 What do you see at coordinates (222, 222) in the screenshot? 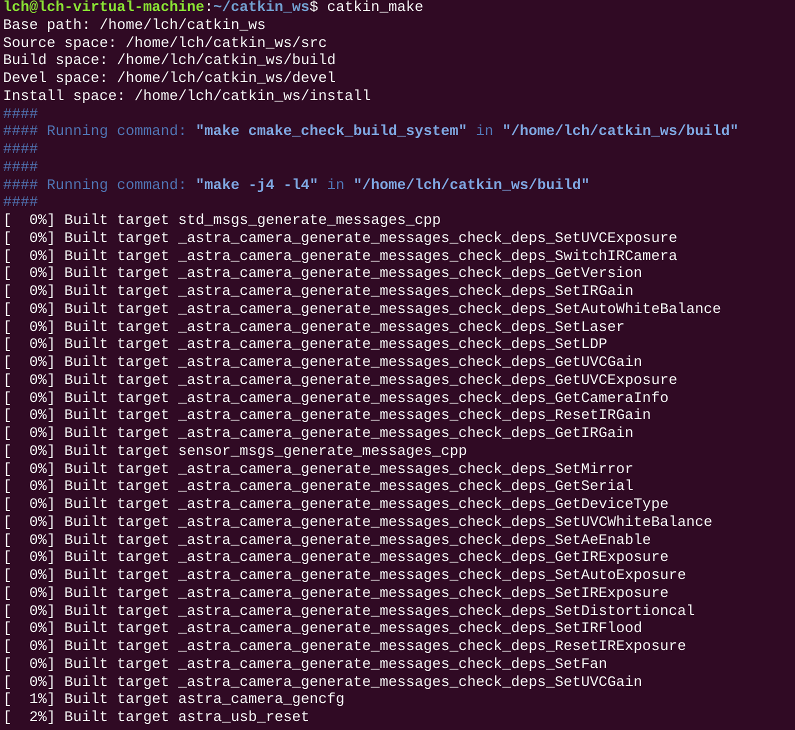
I see `terminal-line: [ 0%] Built target std_msgs_generate_messages_cpp` at bounding box center [222, 222].